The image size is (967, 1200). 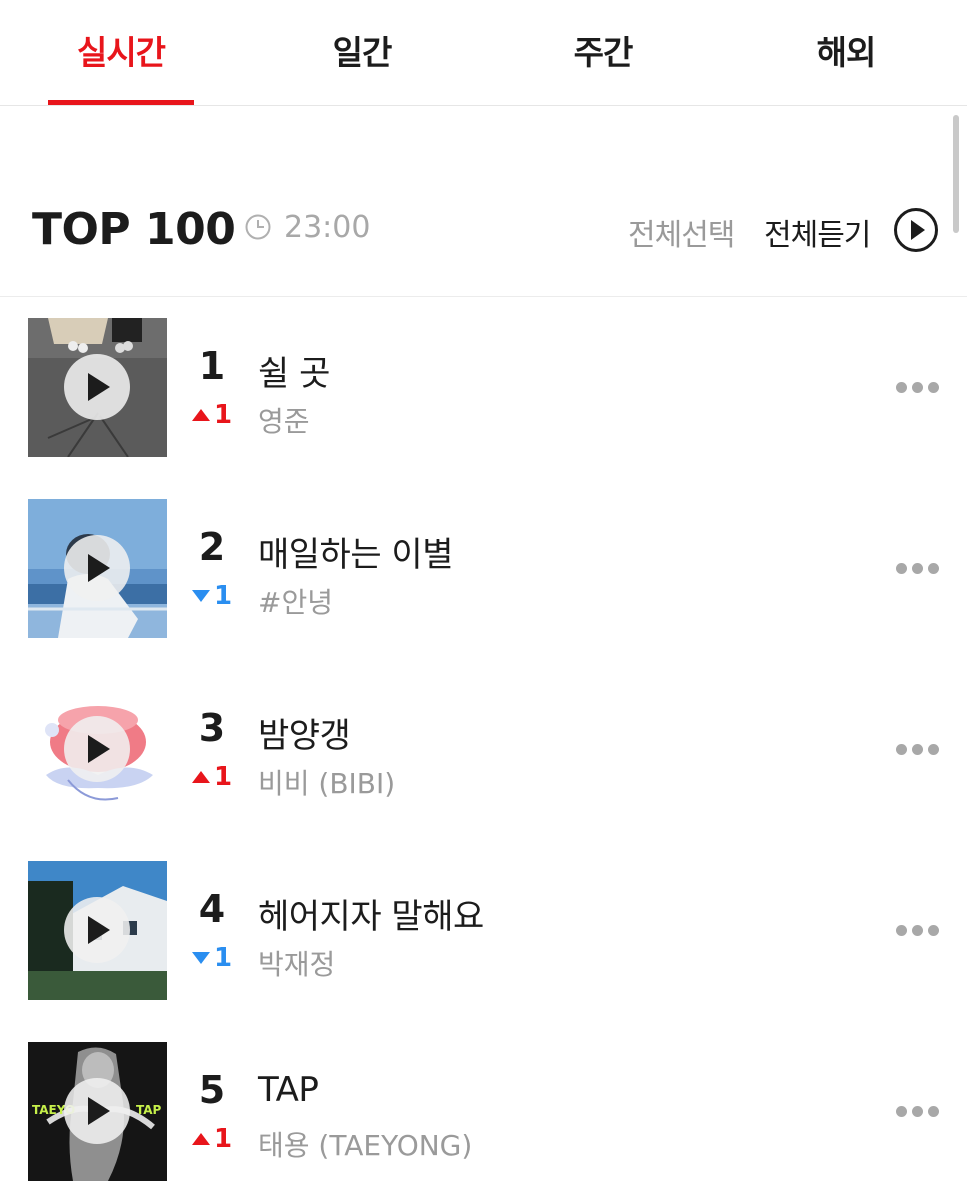 What do you see at coordinates (212, 547) in the screenshot?
I see `rank-number: 2` at bounding box center [212, 547].